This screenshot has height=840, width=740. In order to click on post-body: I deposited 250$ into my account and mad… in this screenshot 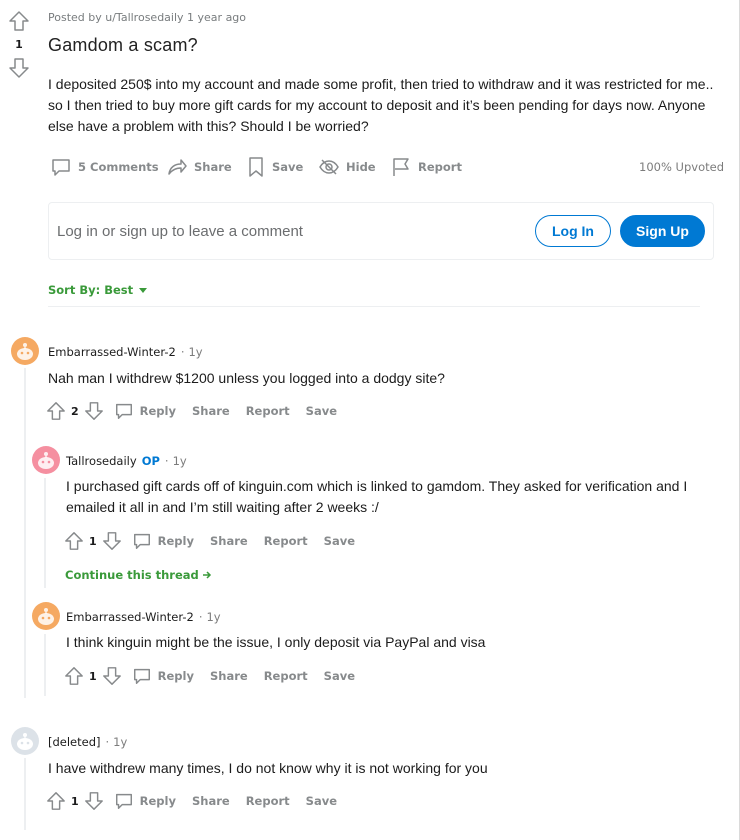, I will do `click(381, 105)`.